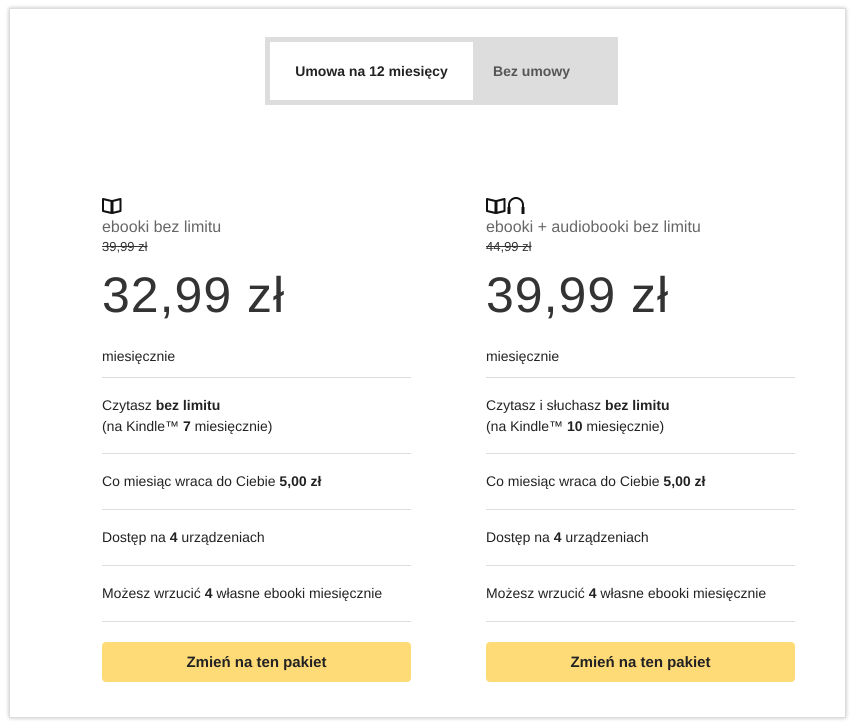 The width and height of the screenshot is (855, 728). I want to click on feature-text: Czytasz i słuchasz bez limitu (na Kindle™ 10 miesięcznie), so click(578, 416).